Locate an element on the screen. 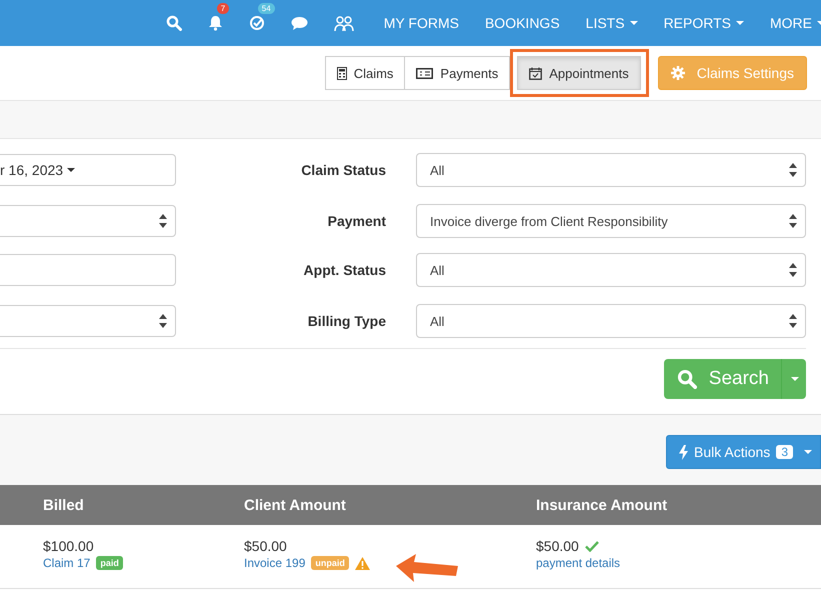  notification-badge: 54 is located at coordinates (266, 8).